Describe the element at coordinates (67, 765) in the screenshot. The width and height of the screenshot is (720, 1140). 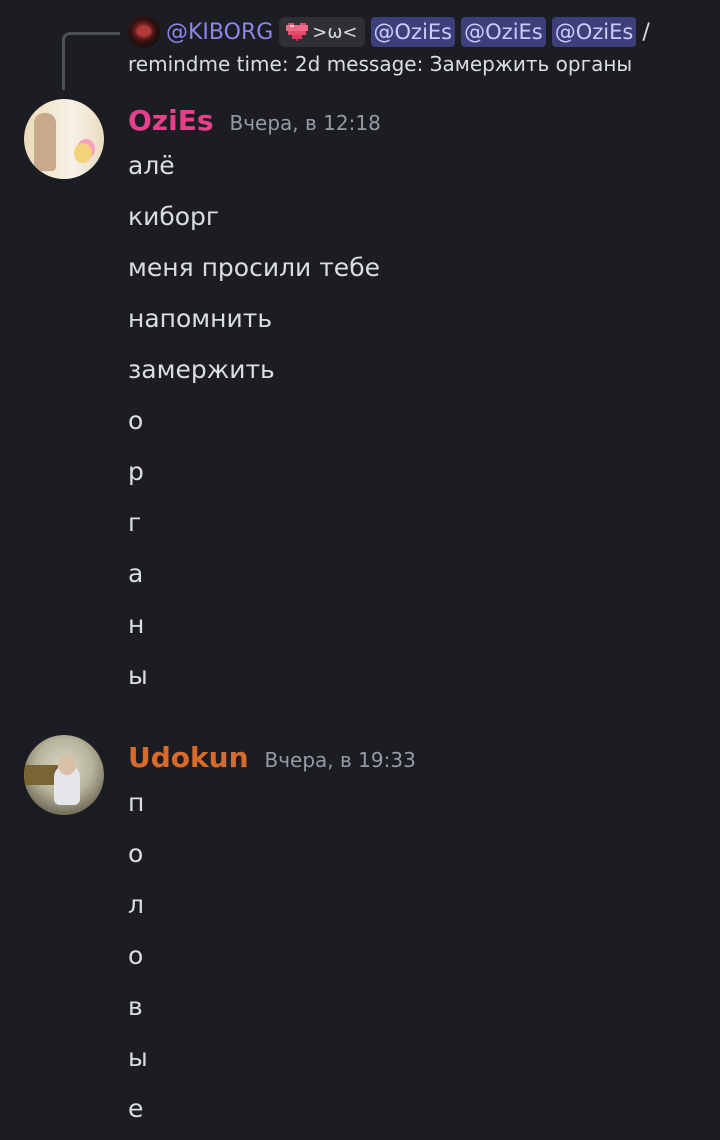
I see `avatar-head` at that location.